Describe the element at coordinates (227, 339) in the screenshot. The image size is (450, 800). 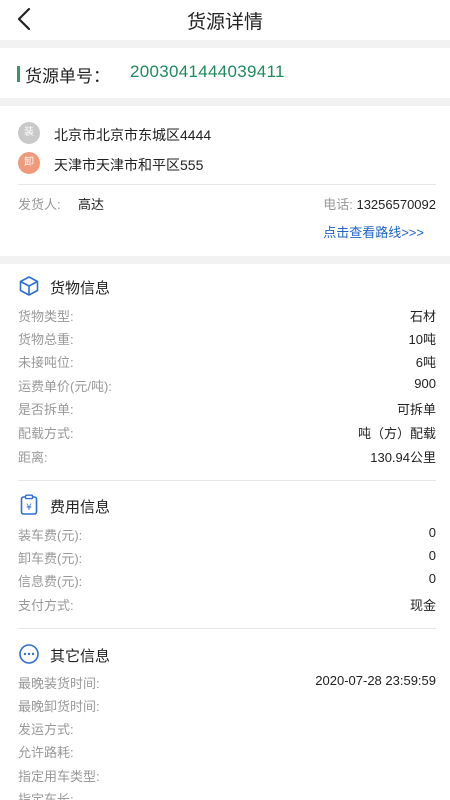
I see `cargo-row: 货物总重: 10吨` at that location.